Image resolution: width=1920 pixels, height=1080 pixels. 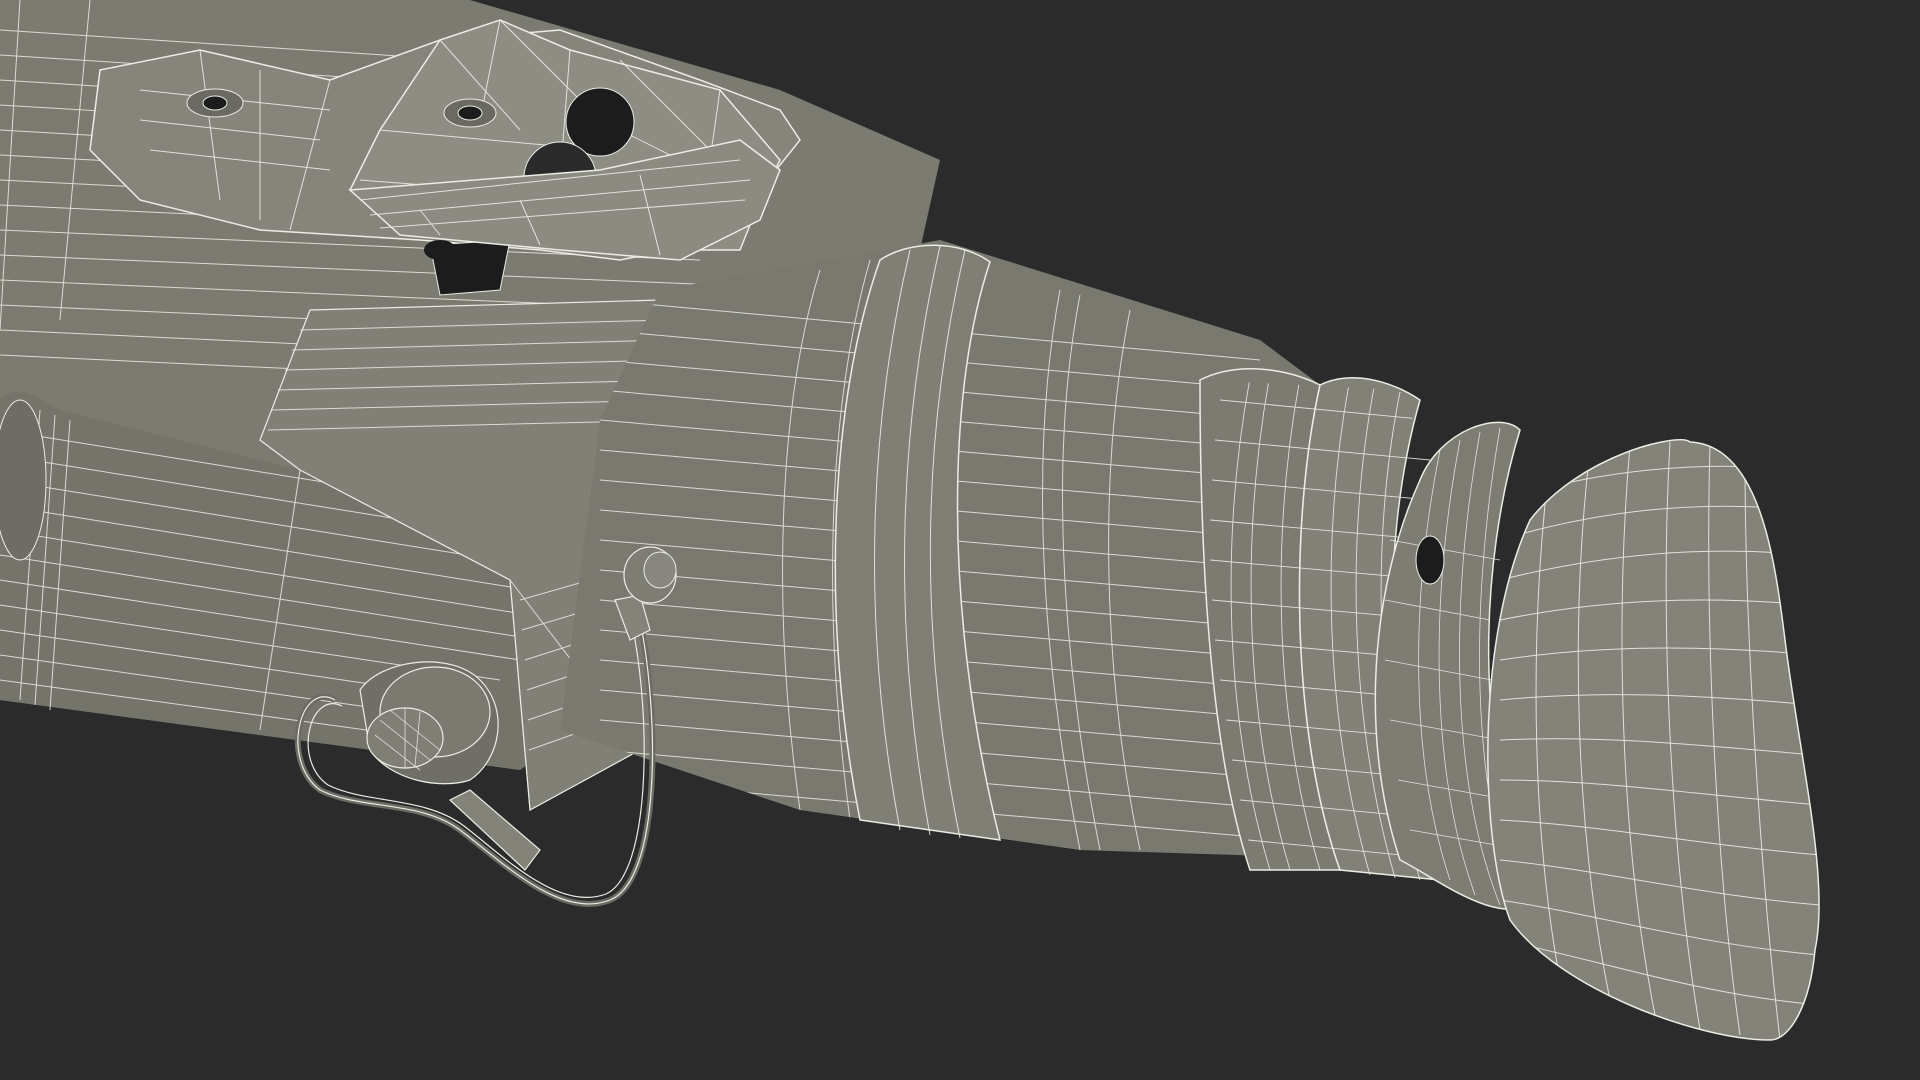 I want to click on eyecup, so click(x=1597, y=731).